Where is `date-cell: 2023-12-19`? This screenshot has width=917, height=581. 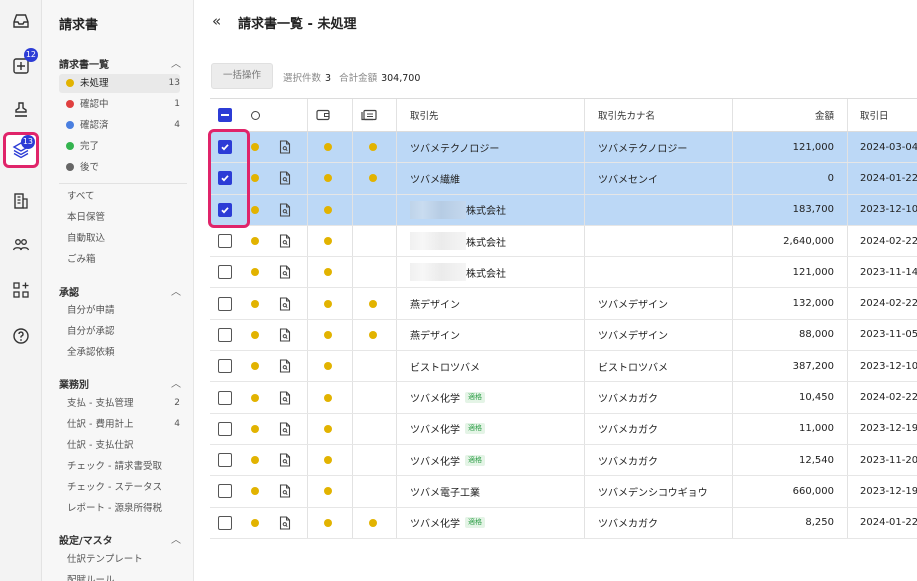
date-cell: 2023-12-19 is located at coordinates (888, 429).